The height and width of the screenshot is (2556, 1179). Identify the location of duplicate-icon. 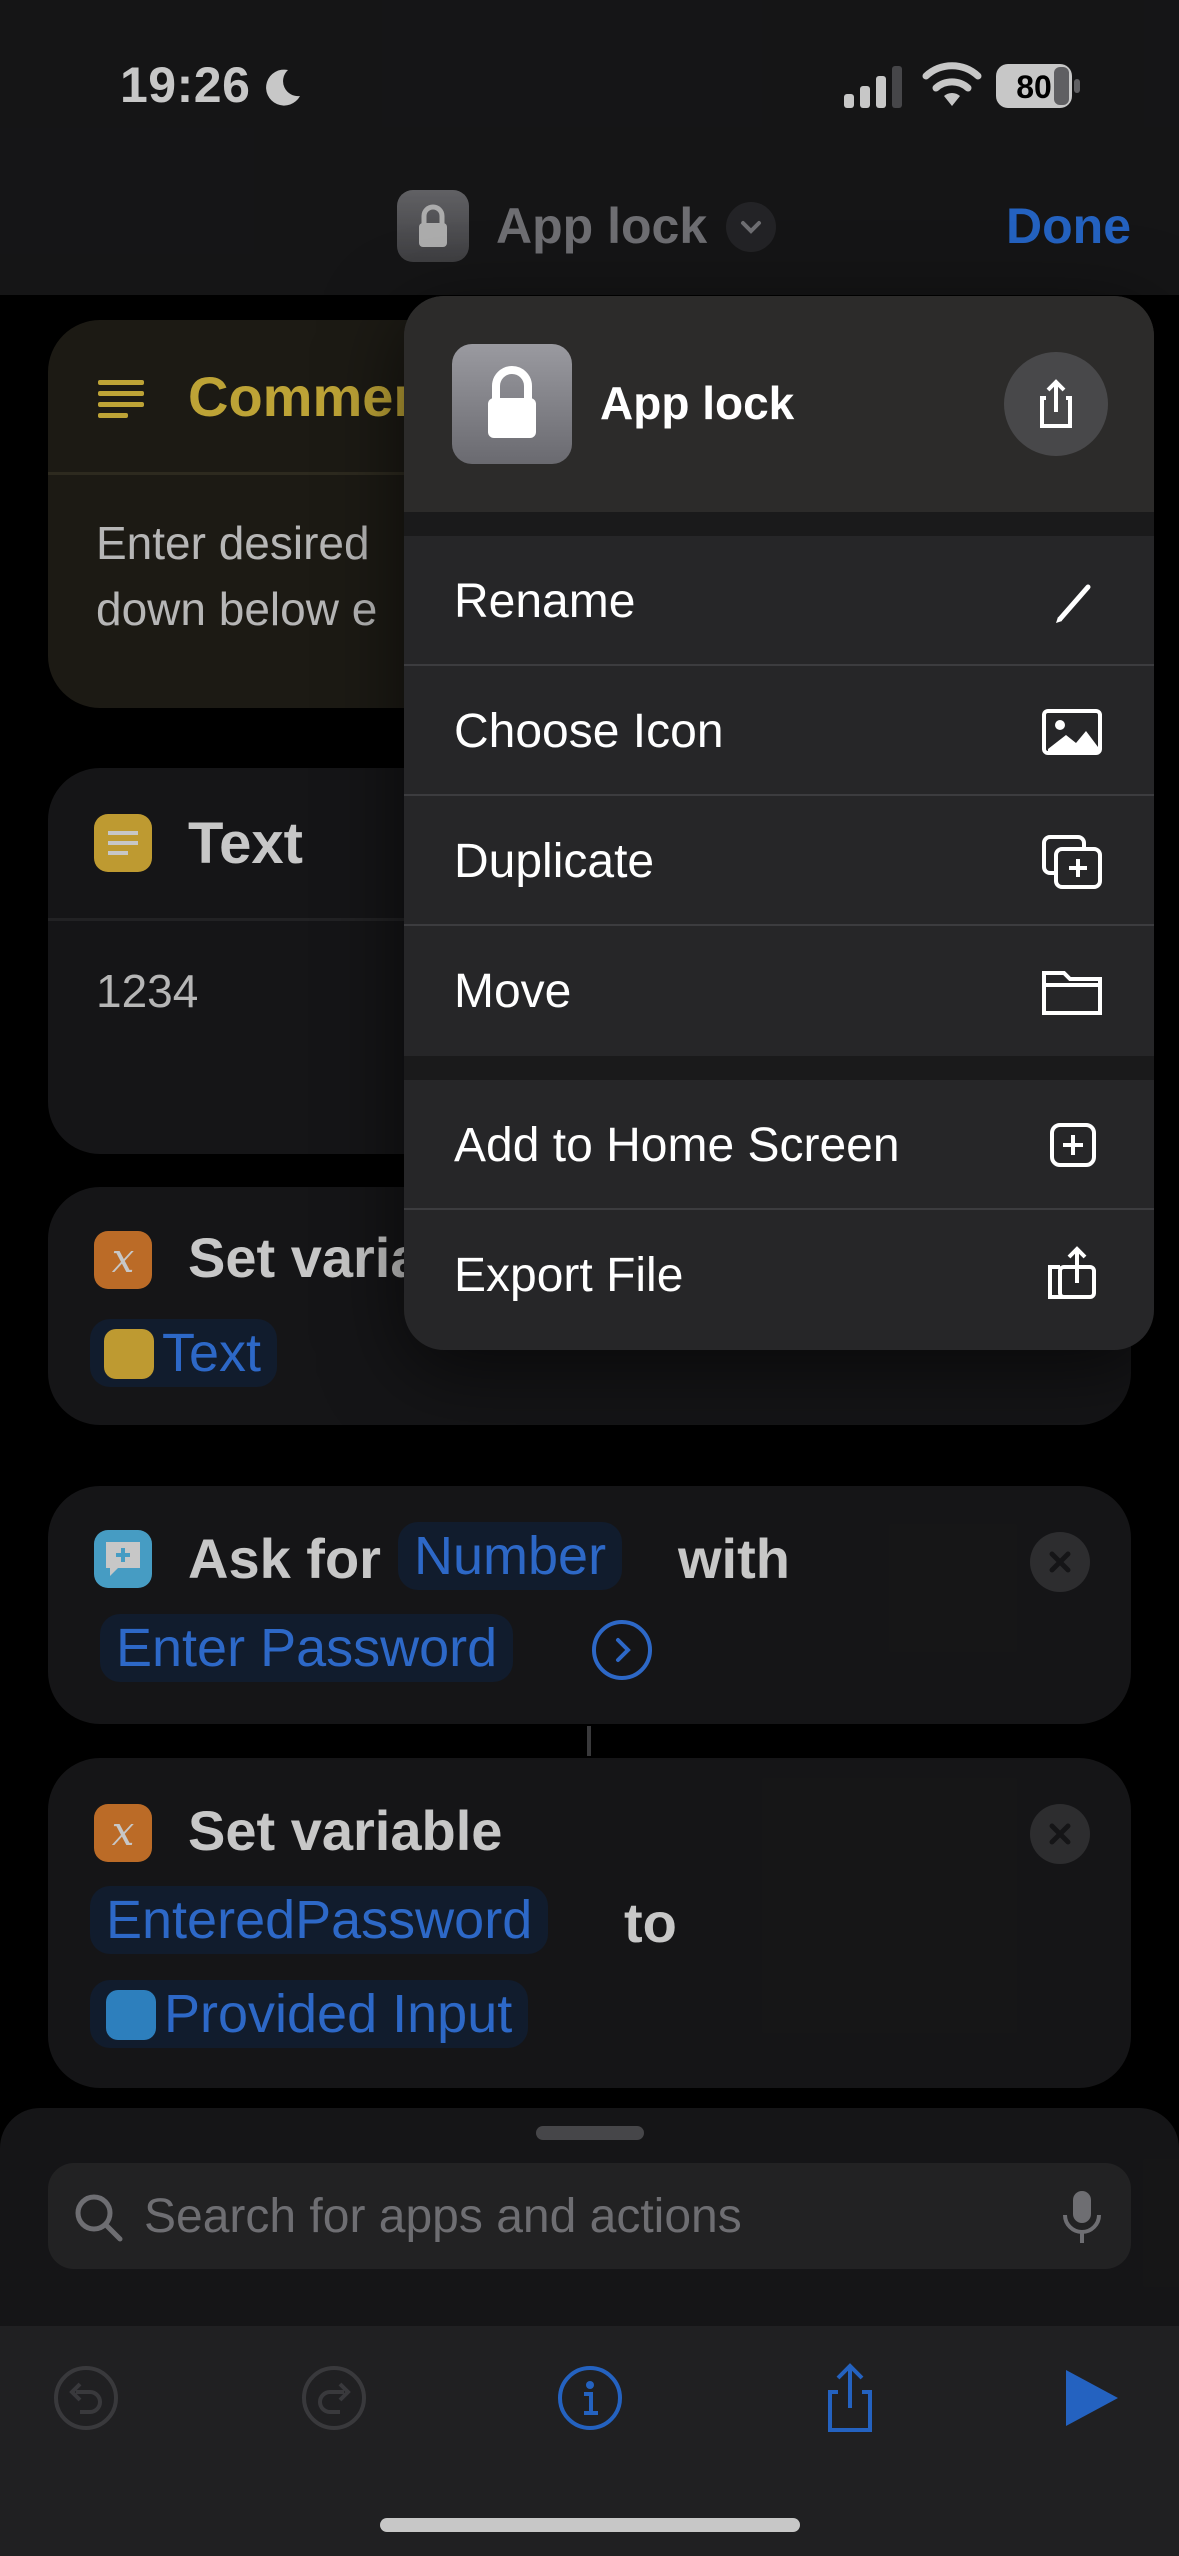
(1072, 862).